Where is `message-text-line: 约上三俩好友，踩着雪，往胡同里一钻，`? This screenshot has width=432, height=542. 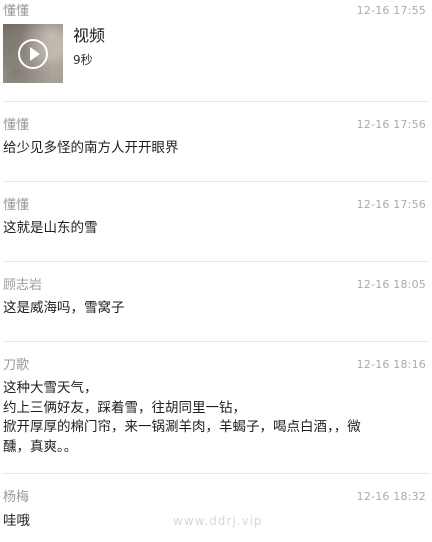 message-text-line: 约上三俩好友，踩着雪，往胡同里一钻， is located at coordinates (124, 407).